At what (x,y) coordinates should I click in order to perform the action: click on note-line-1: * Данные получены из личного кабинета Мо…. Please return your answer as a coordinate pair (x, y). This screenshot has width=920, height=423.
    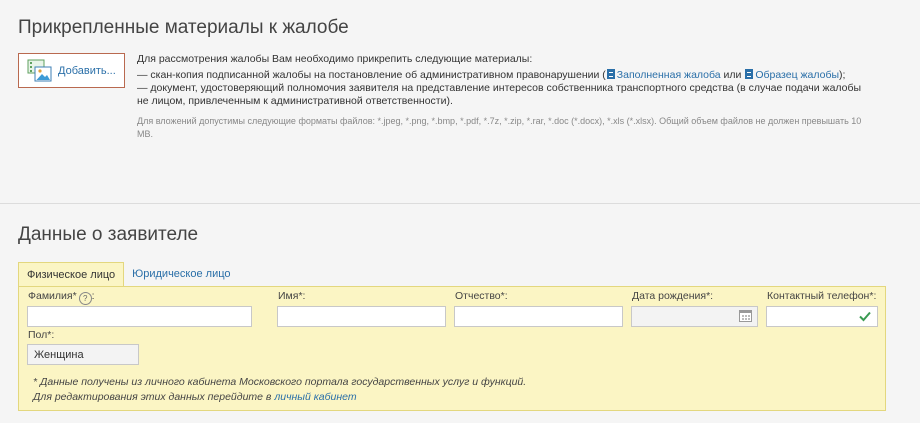
    Looking at the image, I should click on (280, 382).